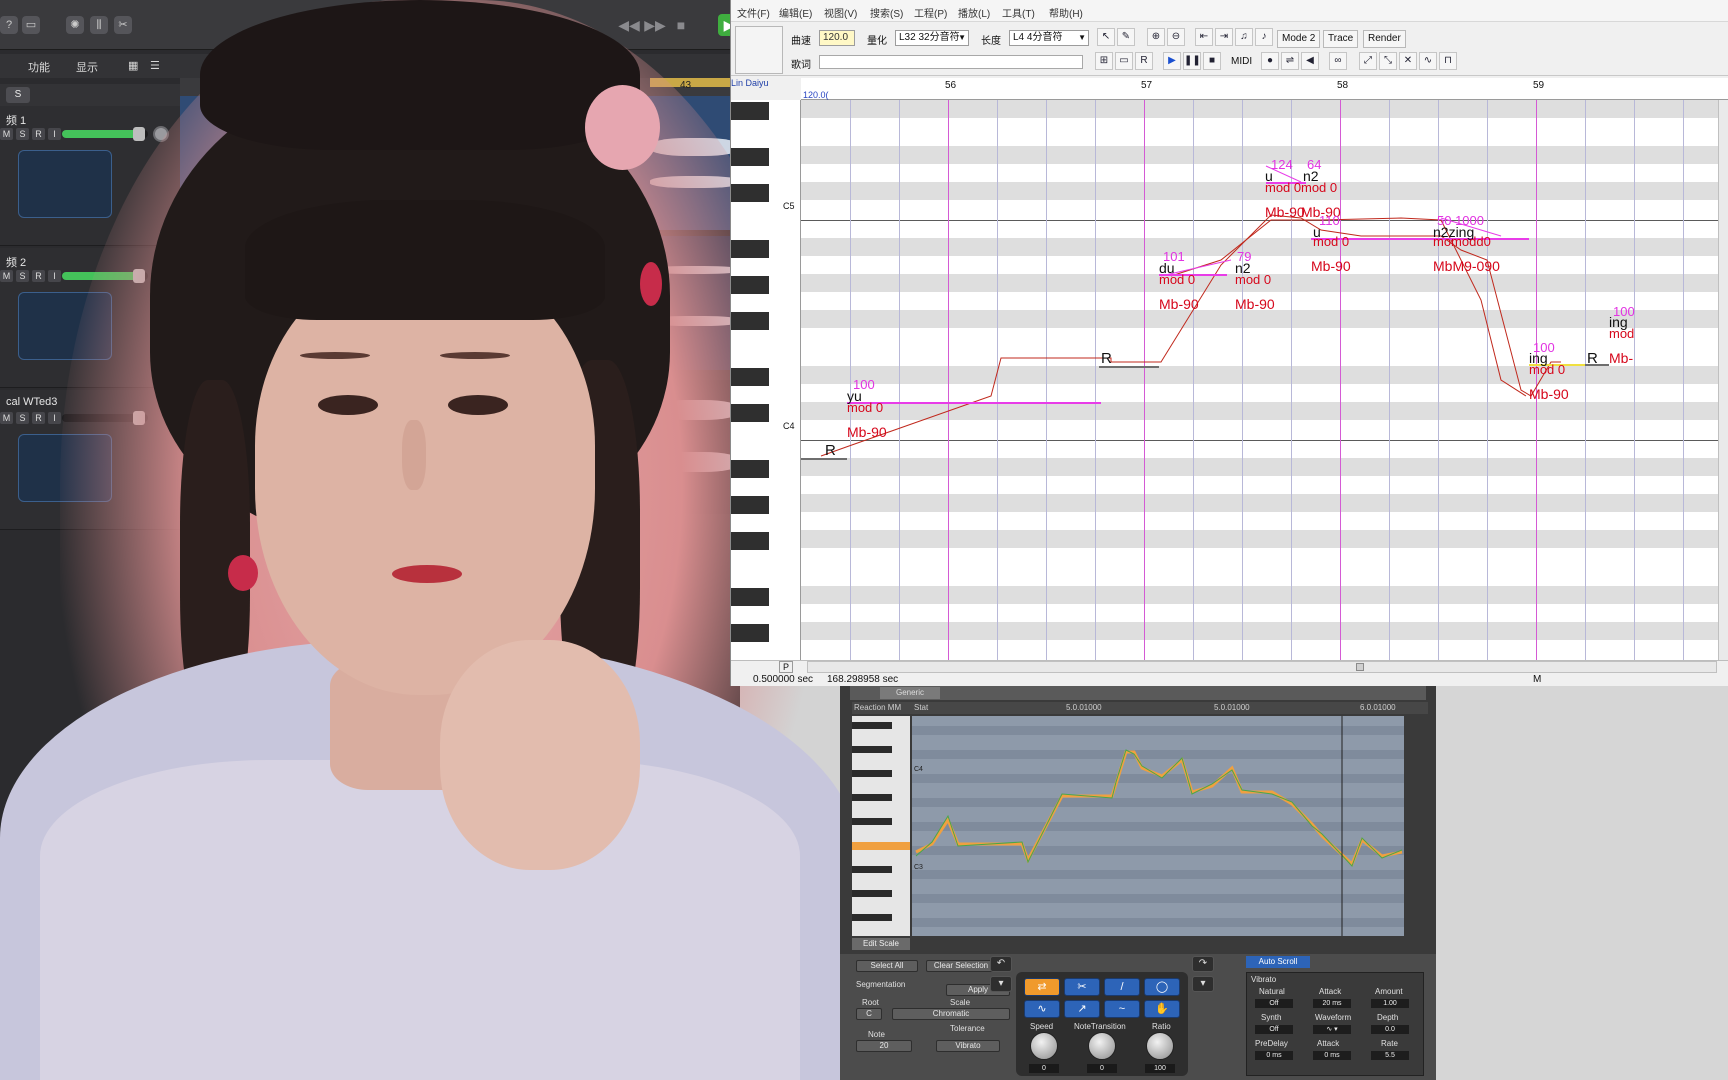  Describe the element at coordinates (837, 38) in the screenshot. I see `tempo-field: 120.0` at that location.